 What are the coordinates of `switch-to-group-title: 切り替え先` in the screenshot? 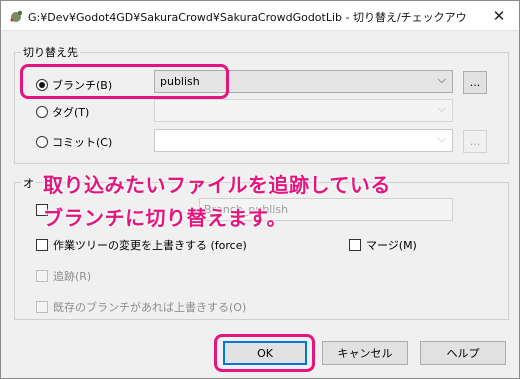 It's located at (50, 52).